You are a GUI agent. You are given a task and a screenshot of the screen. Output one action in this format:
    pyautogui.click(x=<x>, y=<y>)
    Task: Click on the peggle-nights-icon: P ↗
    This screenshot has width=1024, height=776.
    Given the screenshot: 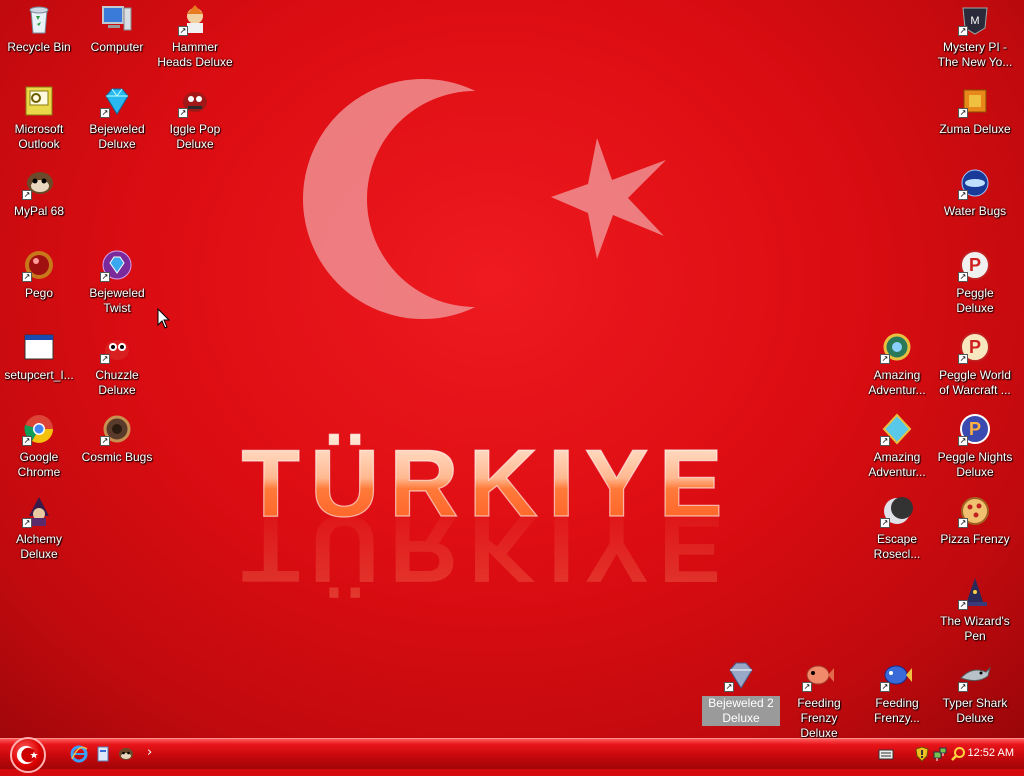 What is the action you would take?
    pyautogui.click(x=975, y=429)
    